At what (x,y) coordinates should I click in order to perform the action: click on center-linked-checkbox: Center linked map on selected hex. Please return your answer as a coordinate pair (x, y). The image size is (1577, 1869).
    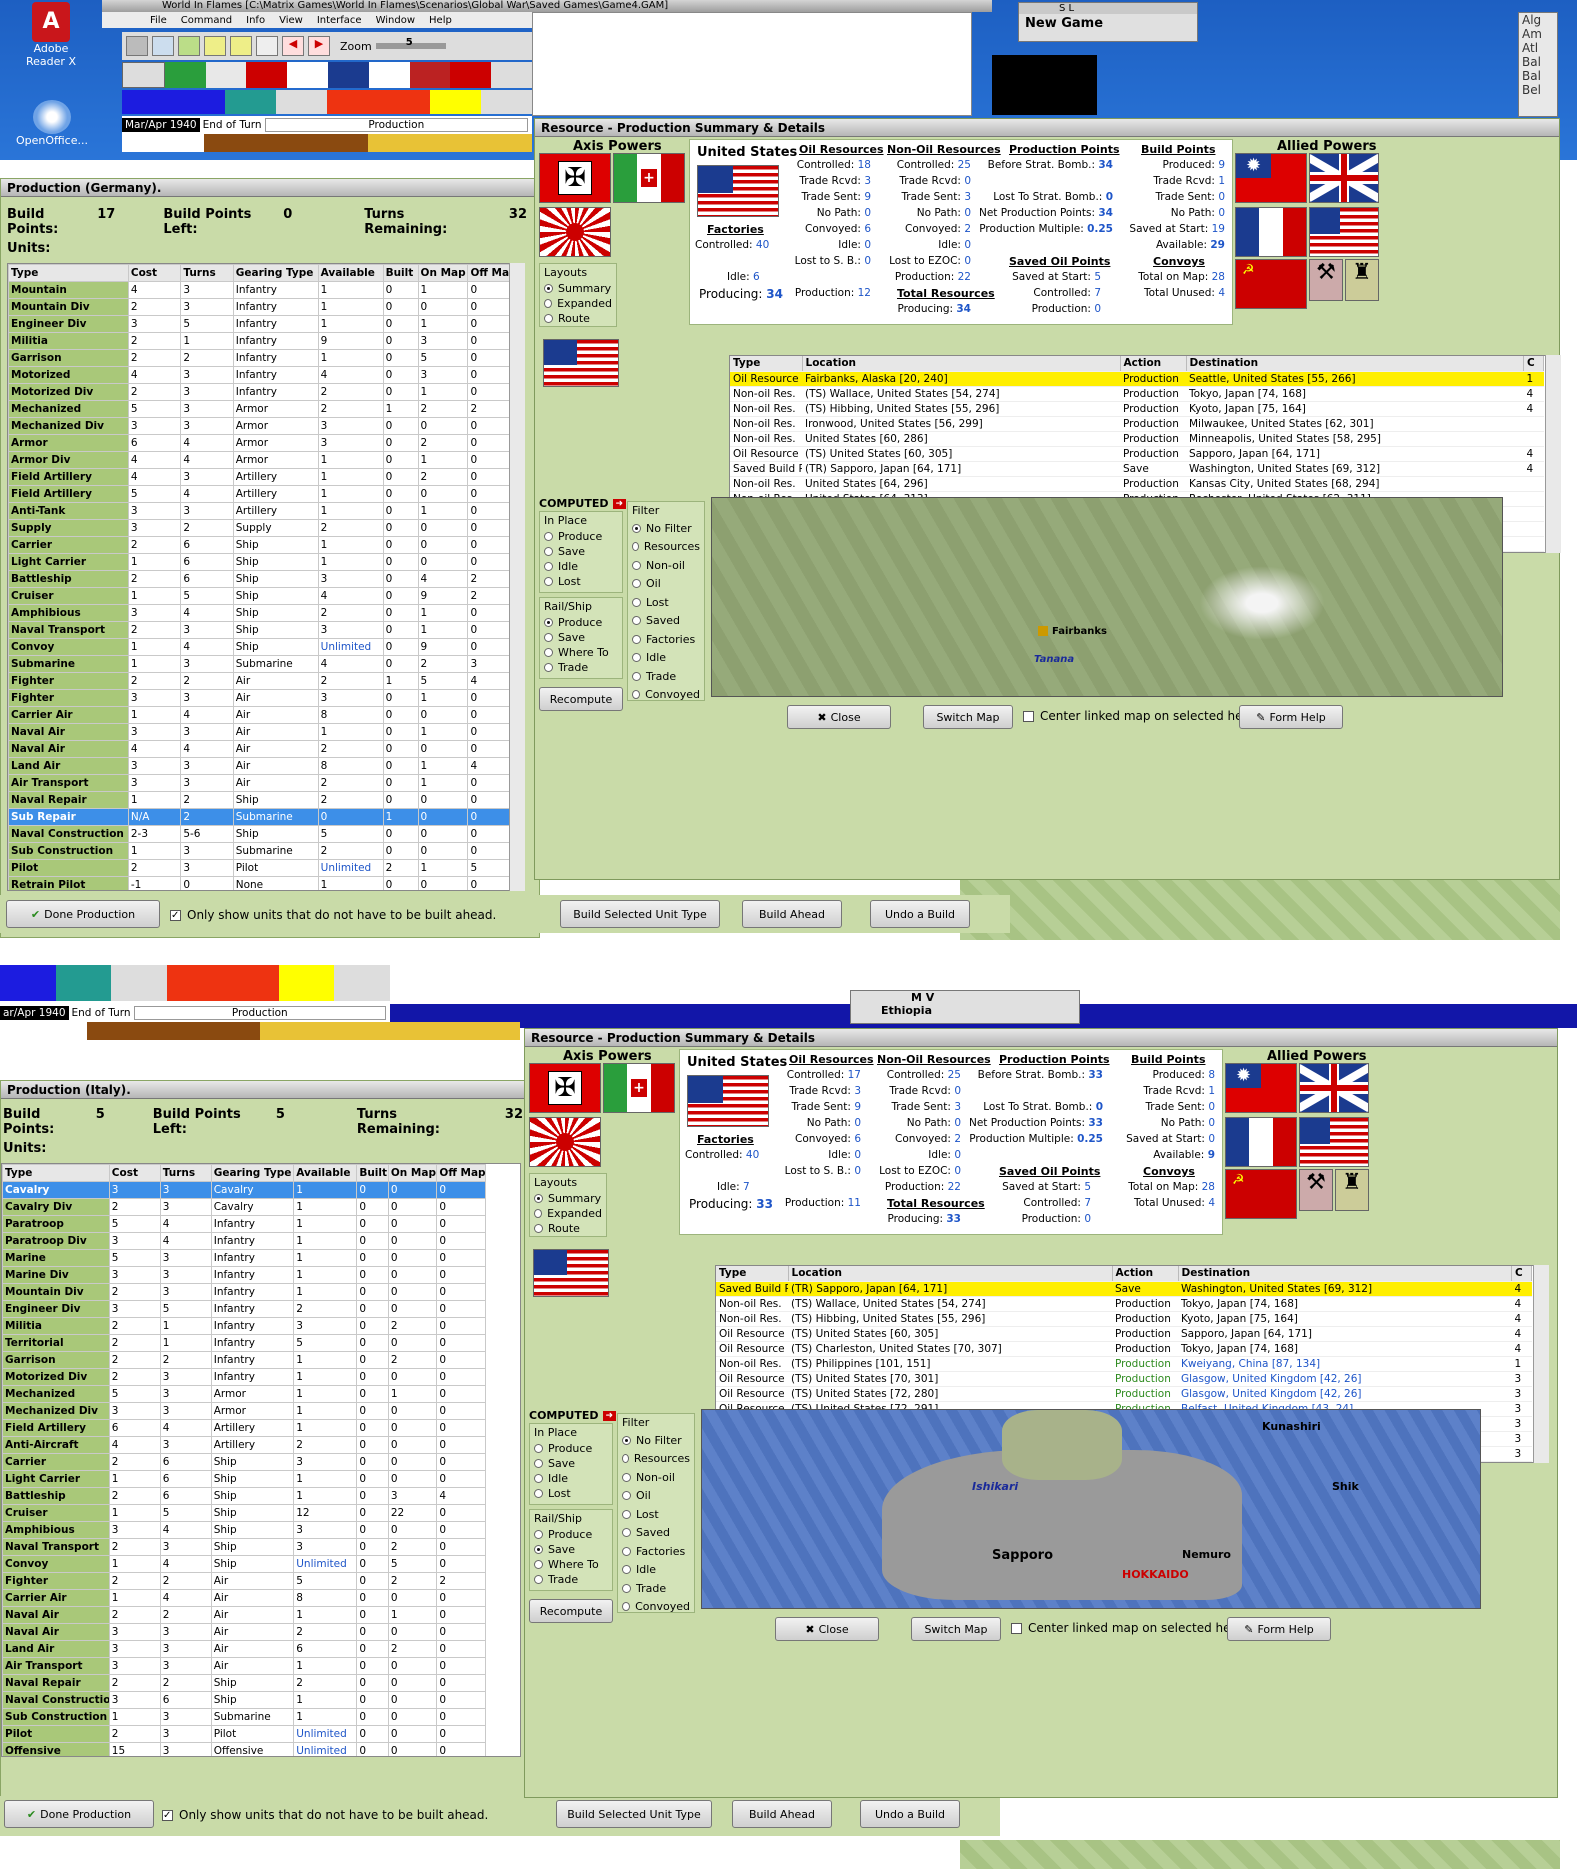
    Looking at the image, I should click on (1136, 716).